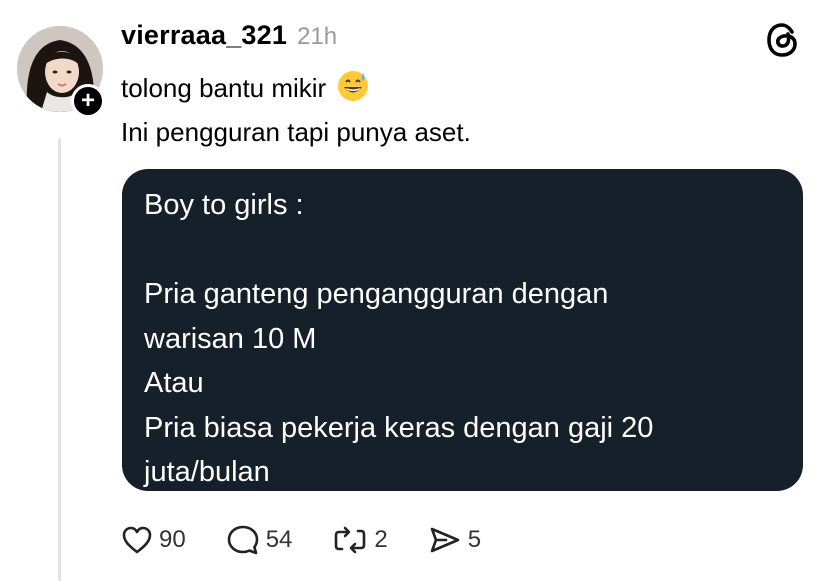 The image size is (828, 581). I want to click on quote-line: Pria biasa pekerja keras dengan gaji 20, so click(399, 427).